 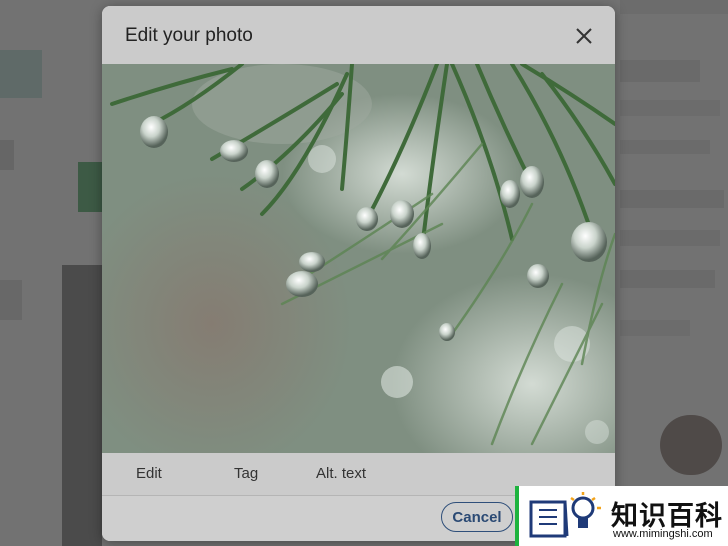 What do you see at coordinates (149, 473) in the screenshot?
I see `tab-edit: Edit` at bounding box center [149, 473].